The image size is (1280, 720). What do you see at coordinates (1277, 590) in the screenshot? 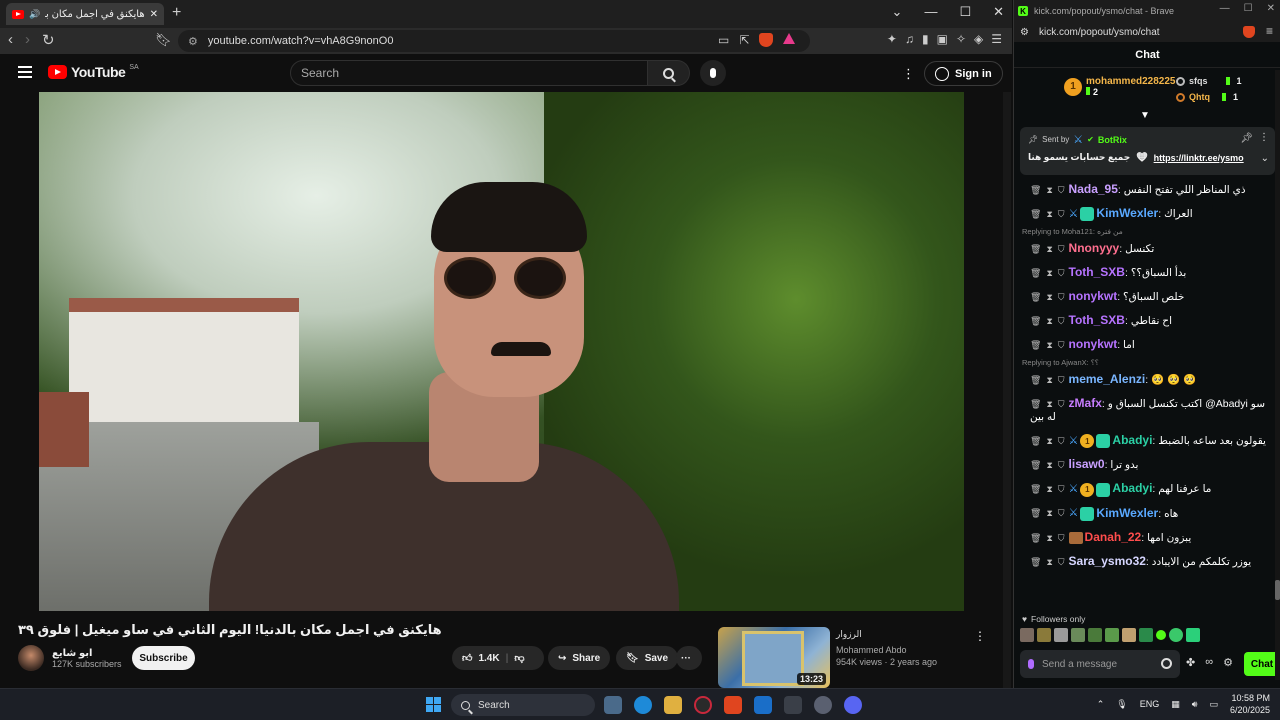
I see `chat-scrollbar-thumb` at bounding box center [1277, 590].